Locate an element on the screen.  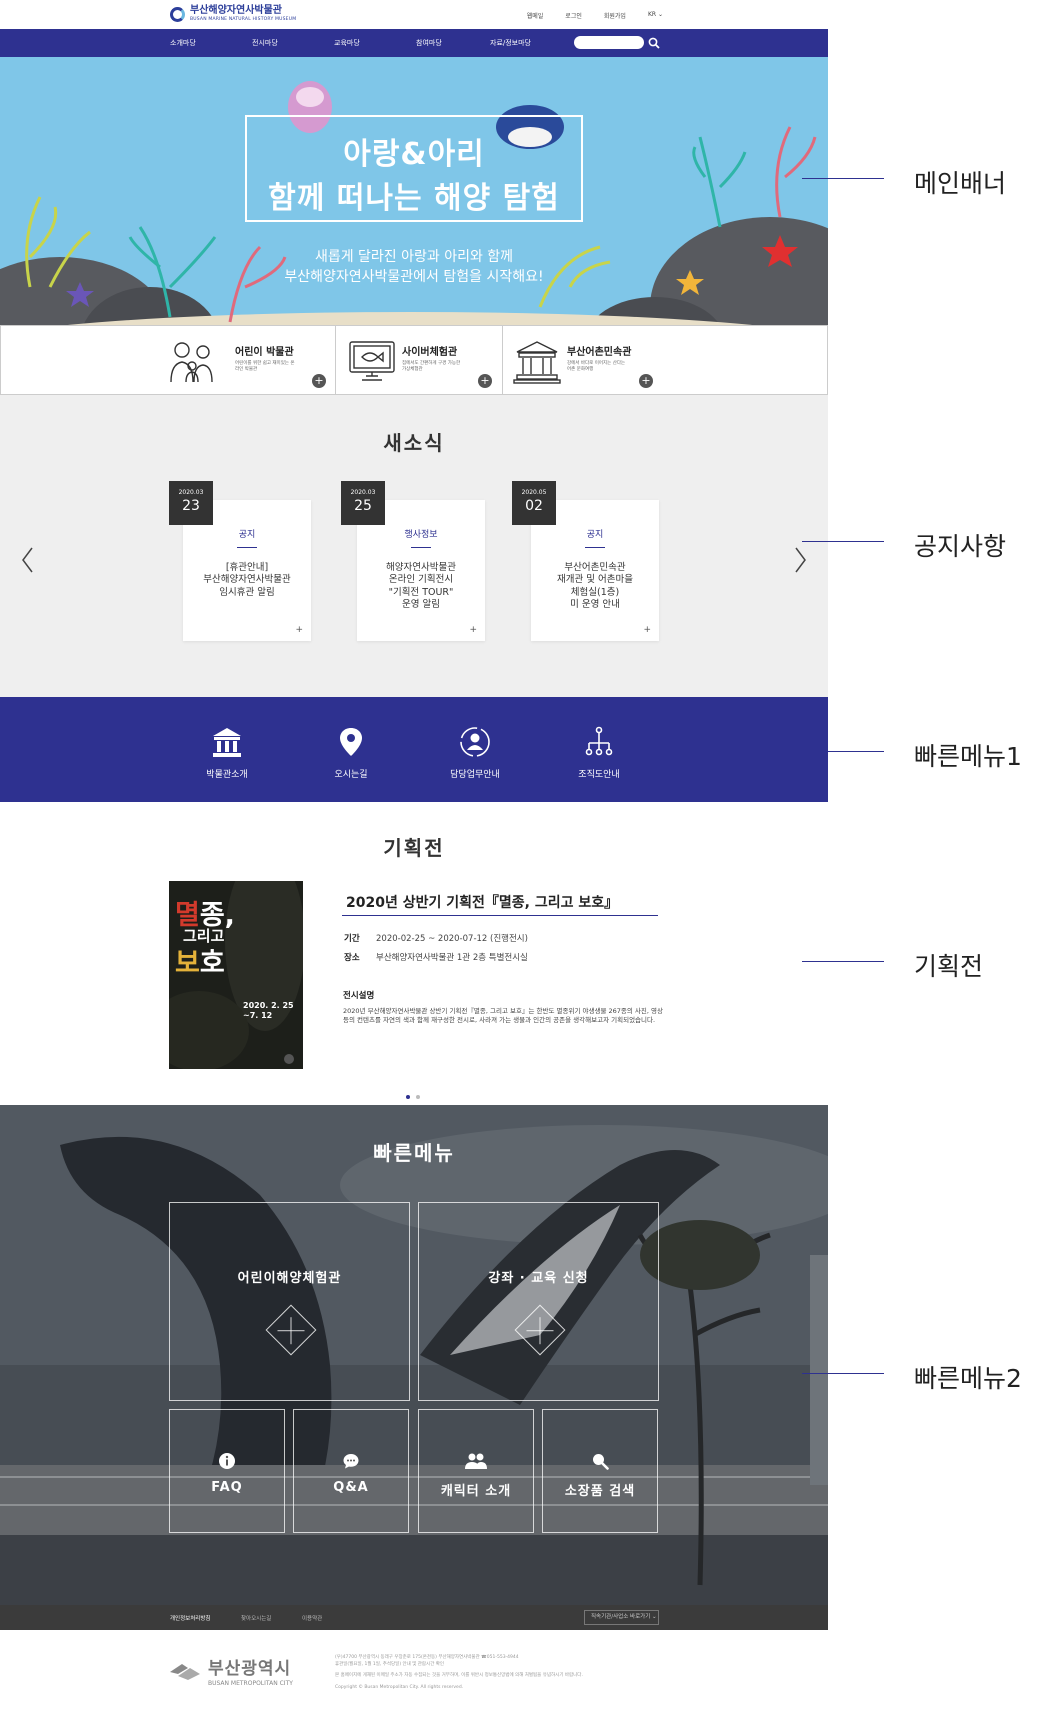
news-year-month: 2020.05 is located at coordinates (534, 492).